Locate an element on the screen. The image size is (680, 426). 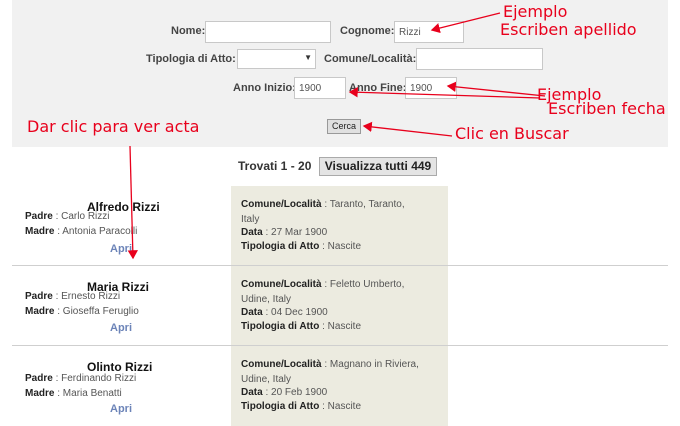
arrow-to-anno-fine is located at coordinates (496, 89).